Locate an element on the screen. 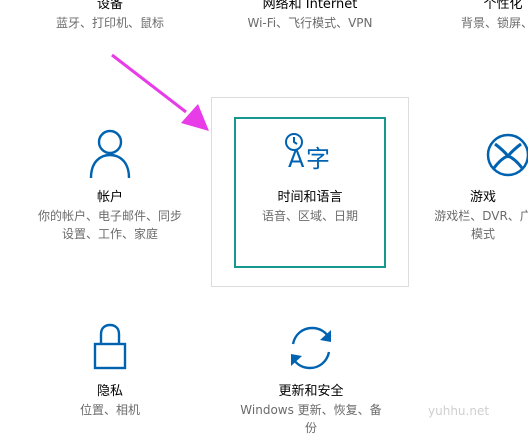 This screenshot has width=528, height=437. privacy-desc: 位置、相机 is located at coordinates (109, 410).